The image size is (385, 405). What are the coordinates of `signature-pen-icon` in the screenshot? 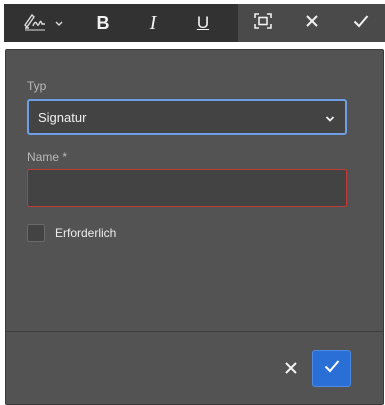 It's located at (35, 23).